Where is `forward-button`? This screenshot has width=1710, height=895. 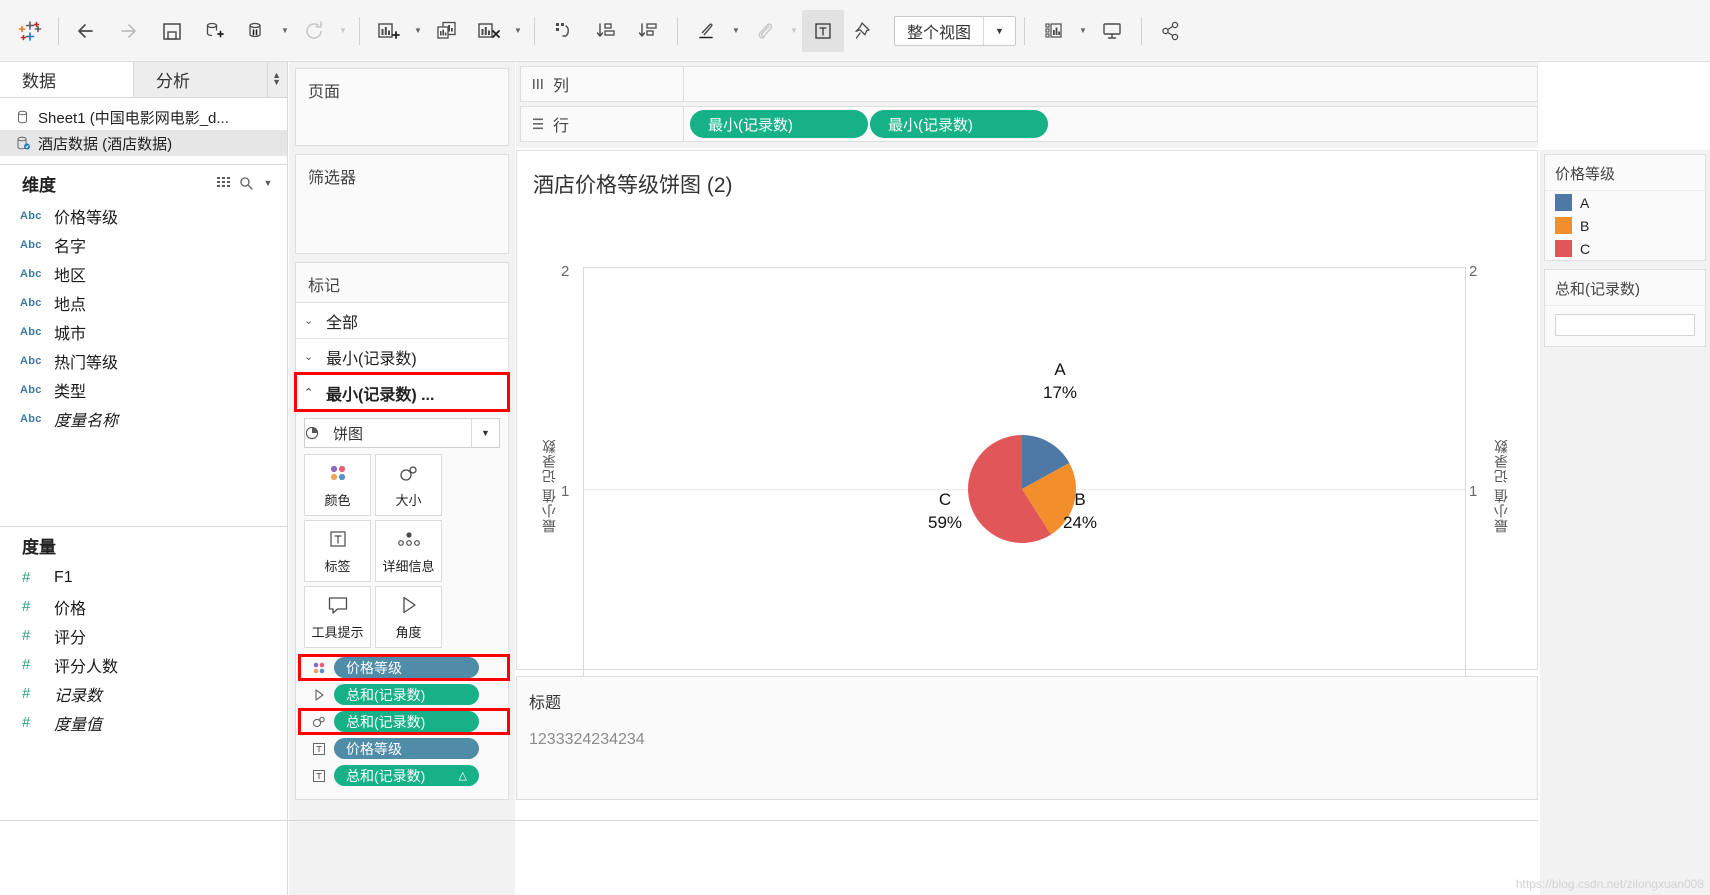
forward-button is located at coordinates (130, 31).